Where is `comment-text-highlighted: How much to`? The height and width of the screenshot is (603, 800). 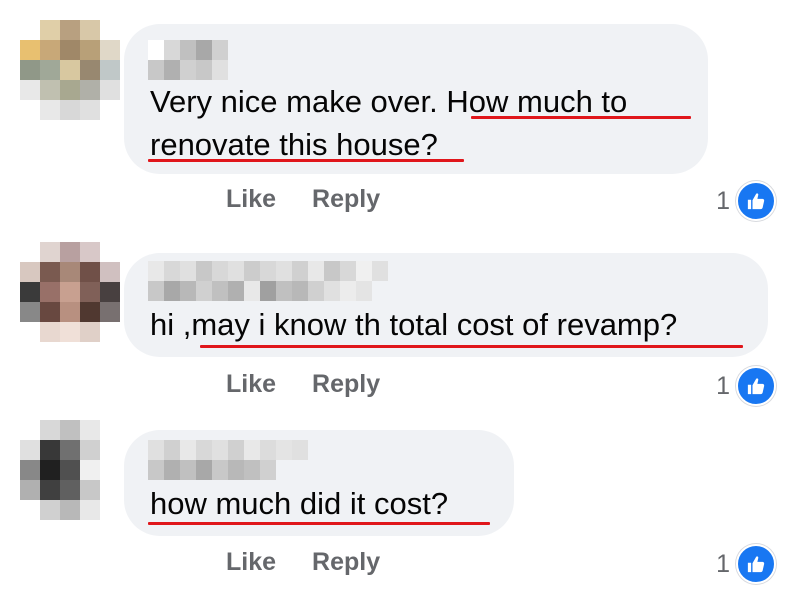 comment-text-highlighted: How much to is located at coordinates (537, 101).